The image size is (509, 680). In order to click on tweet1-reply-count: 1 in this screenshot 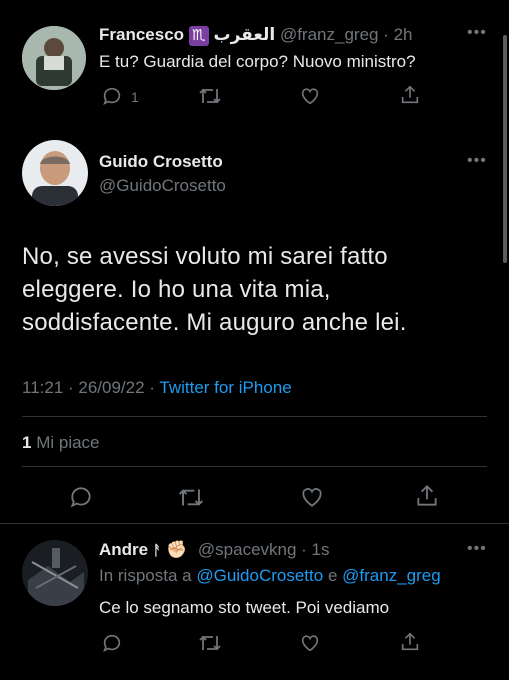, I will do `click(135, 97)`.